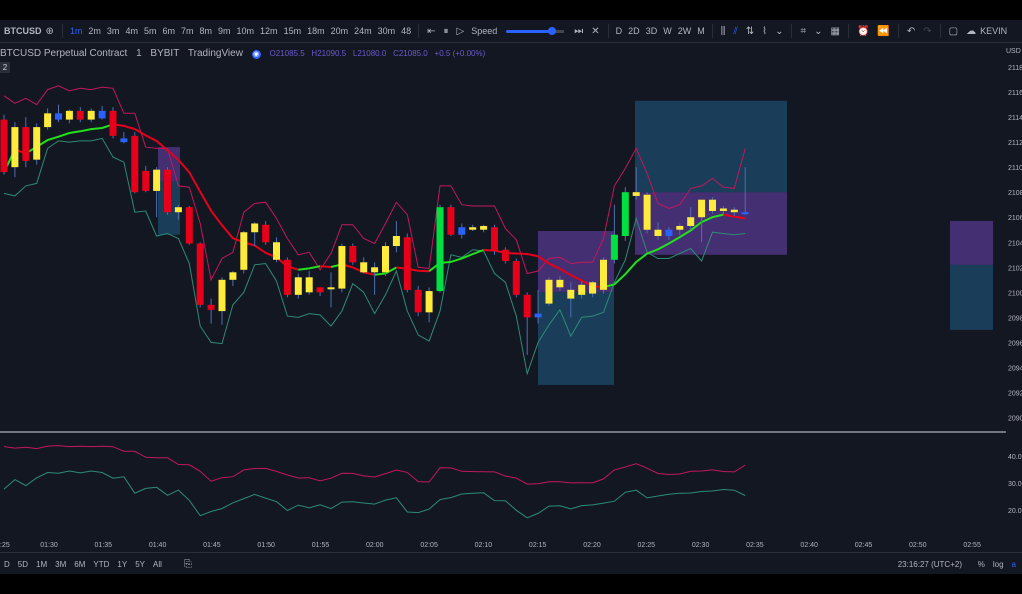 The image size is (1022, 594). I want to click on candle-02:07, so click(462, 231).